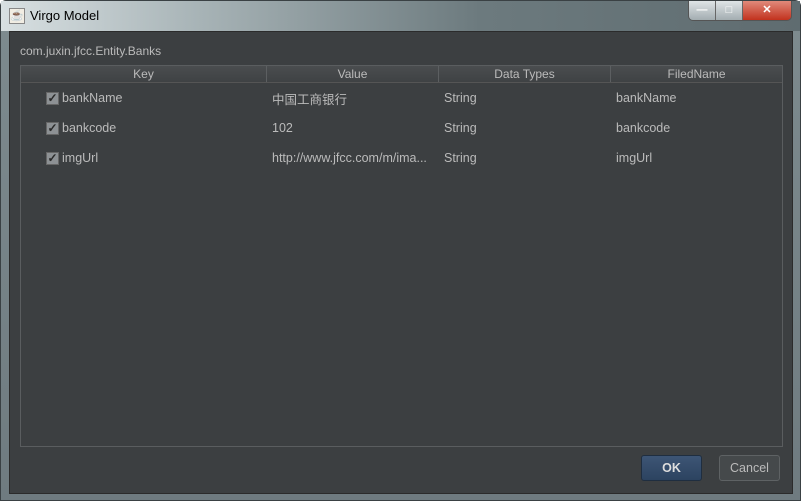 The height and width of the screenshot is (501, 801). I want to click on table-header: Key Value Data Types FiledName, so click(401, 74).